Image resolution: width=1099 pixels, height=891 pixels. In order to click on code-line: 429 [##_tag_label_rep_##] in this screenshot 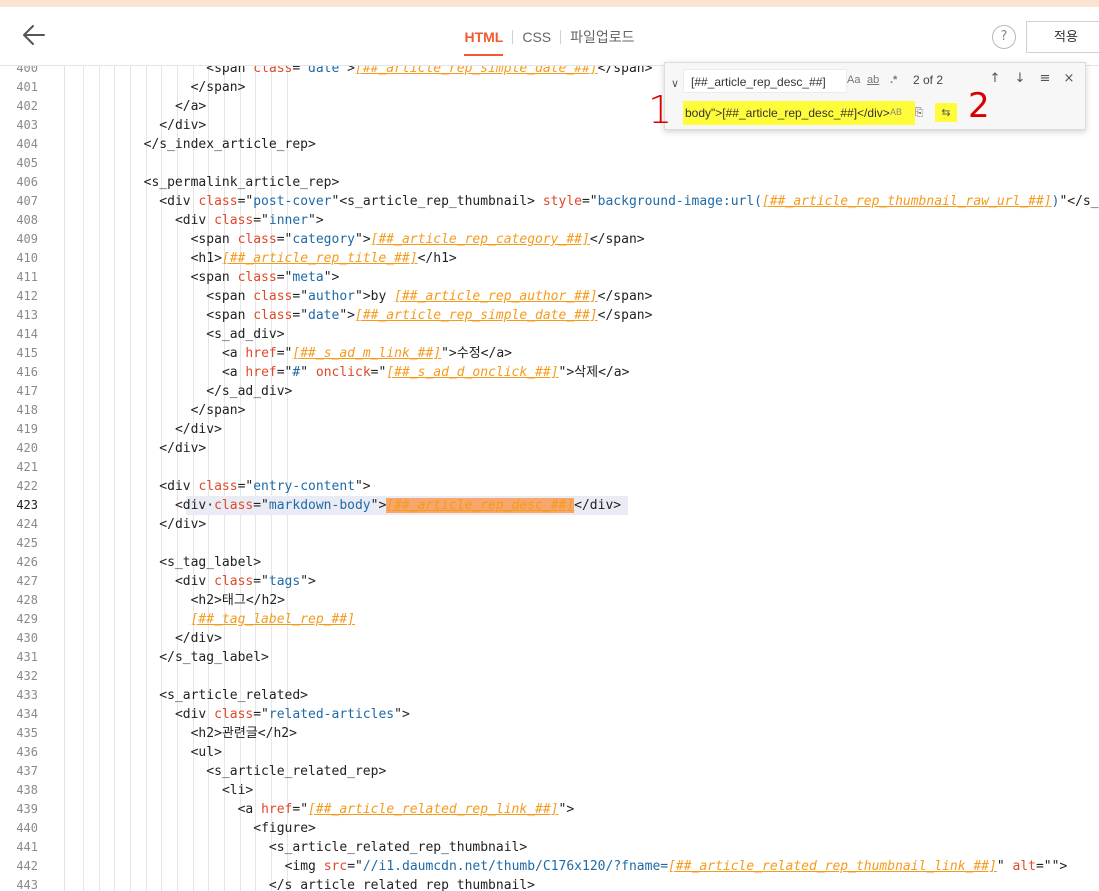, I will do `click(549, 619)`.